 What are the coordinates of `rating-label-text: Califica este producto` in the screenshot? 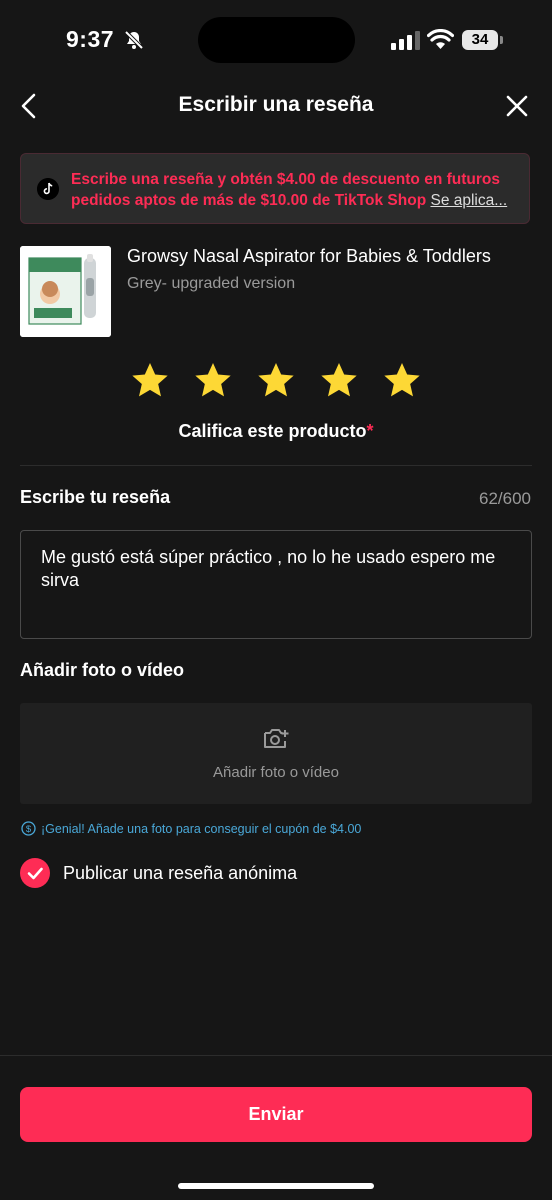 It's located at (272, 431).